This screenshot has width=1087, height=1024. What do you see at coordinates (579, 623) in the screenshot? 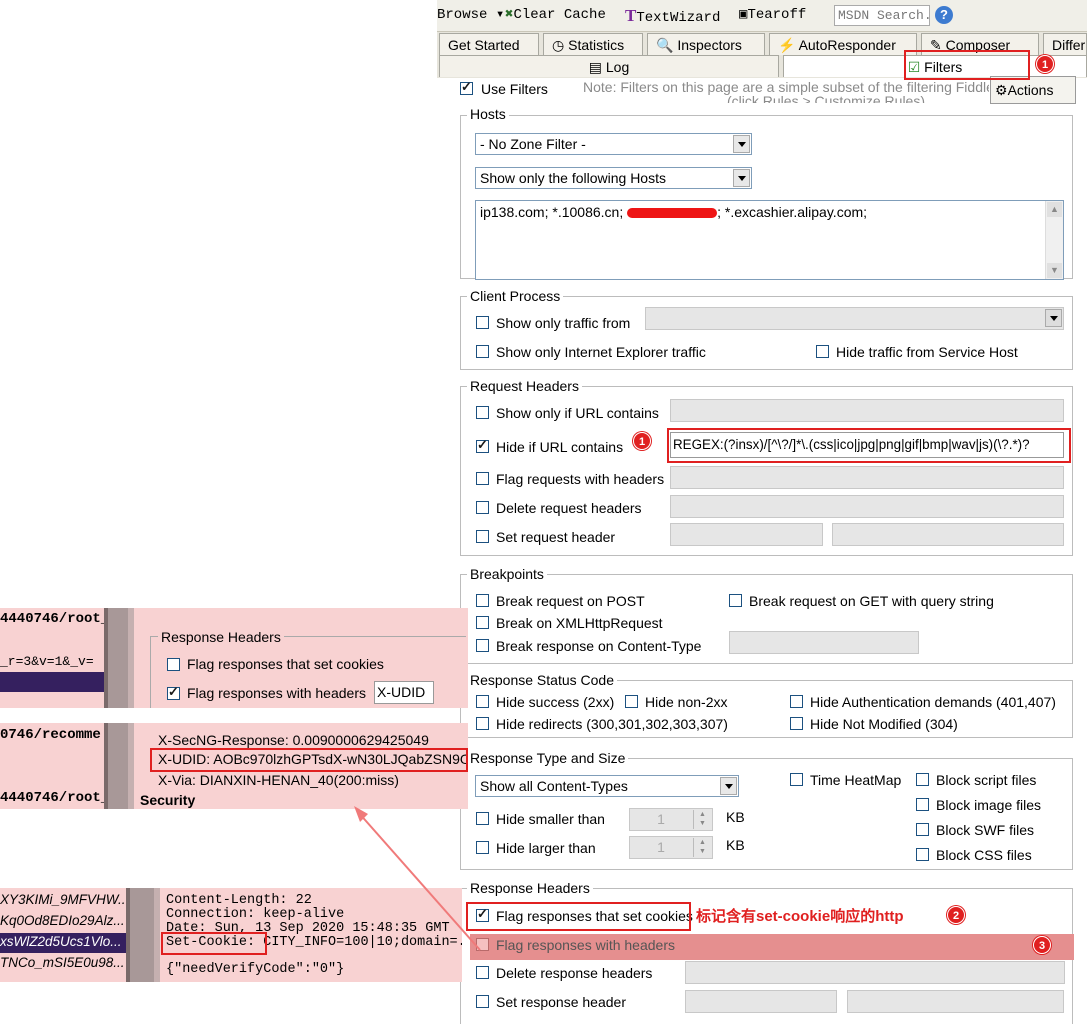
I see `break-xml-label: Break on XMLHttpRequest` at bounding box center [579, 623].